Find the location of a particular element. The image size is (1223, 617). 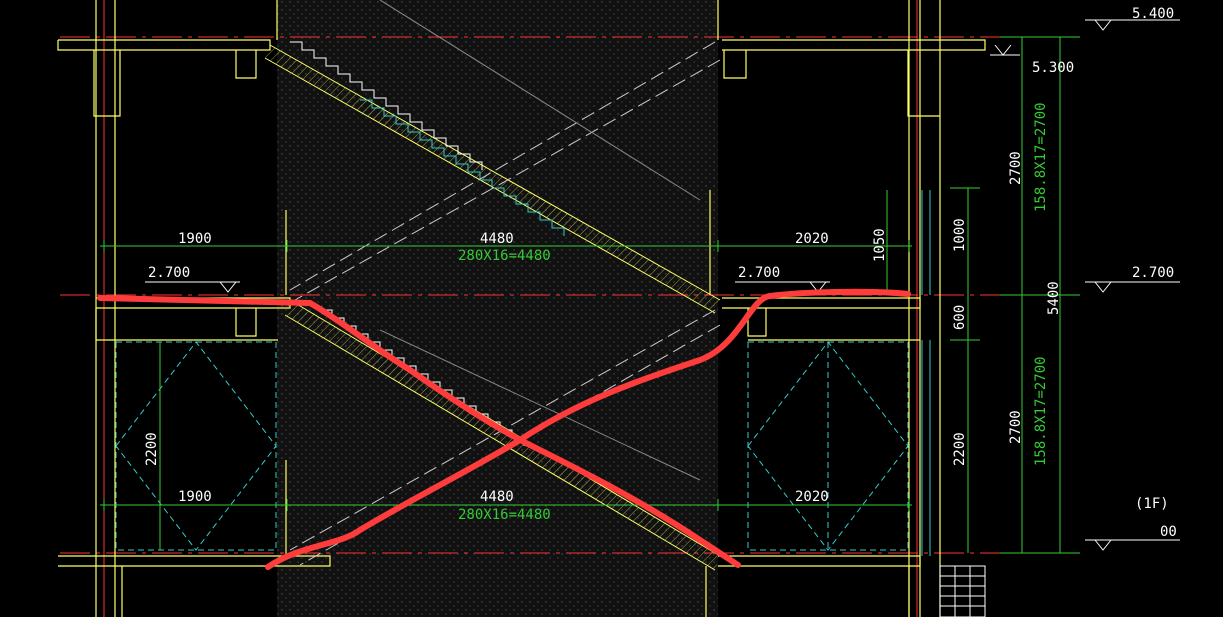

dim-rail-height: 1050 is located at coordinates (880, 245).